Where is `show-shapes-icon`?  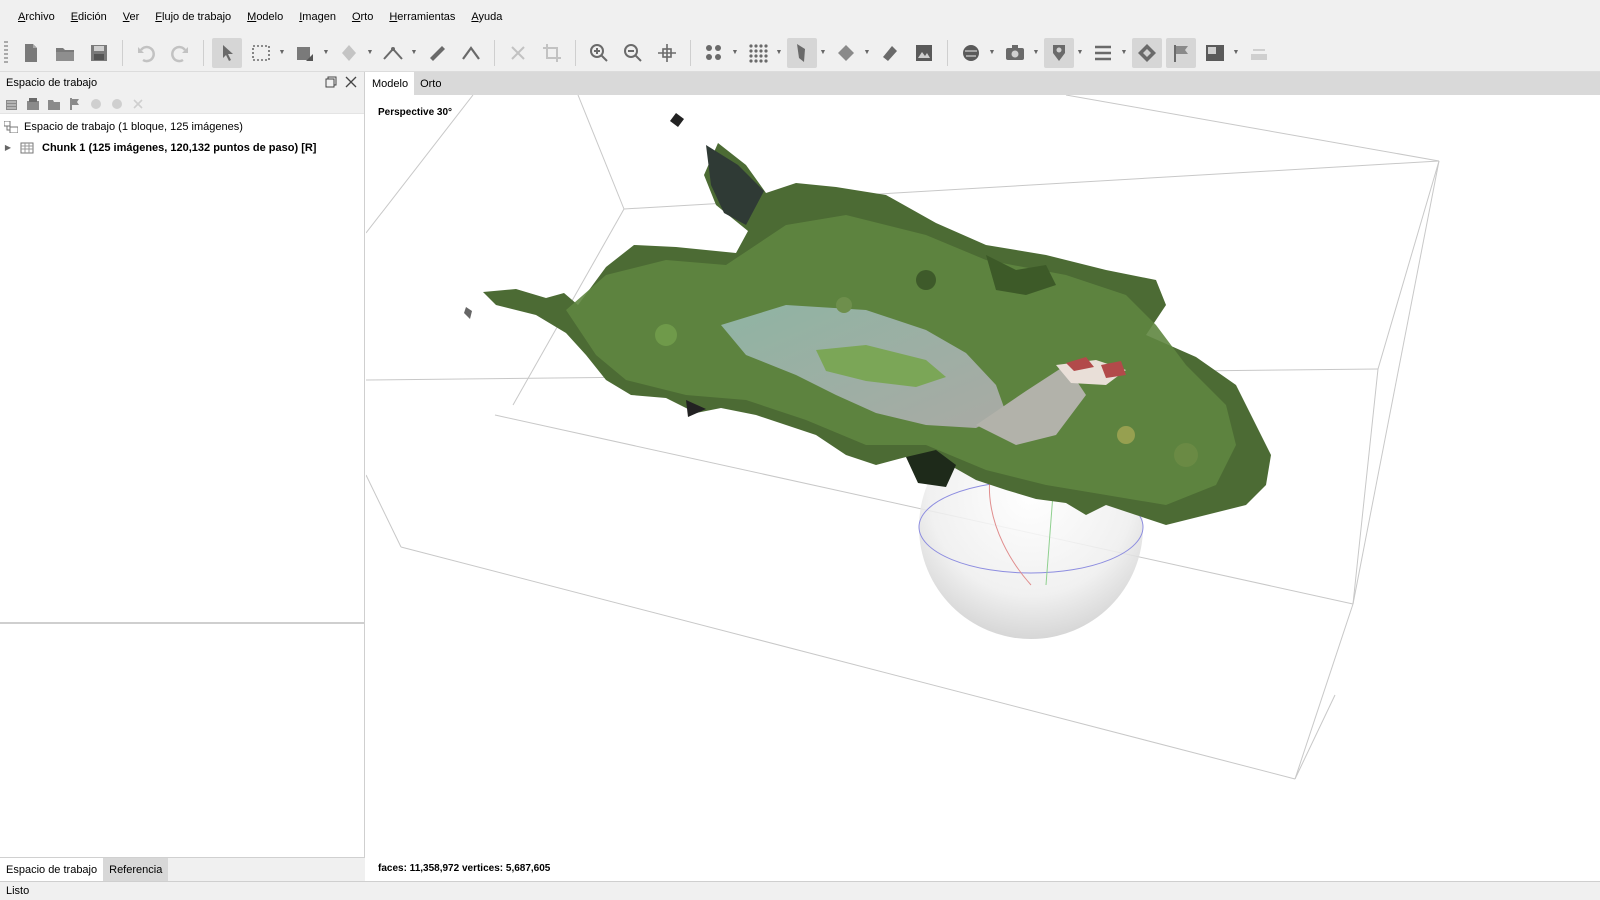
show-shapes-icon is located at coordinates (1147, 52).